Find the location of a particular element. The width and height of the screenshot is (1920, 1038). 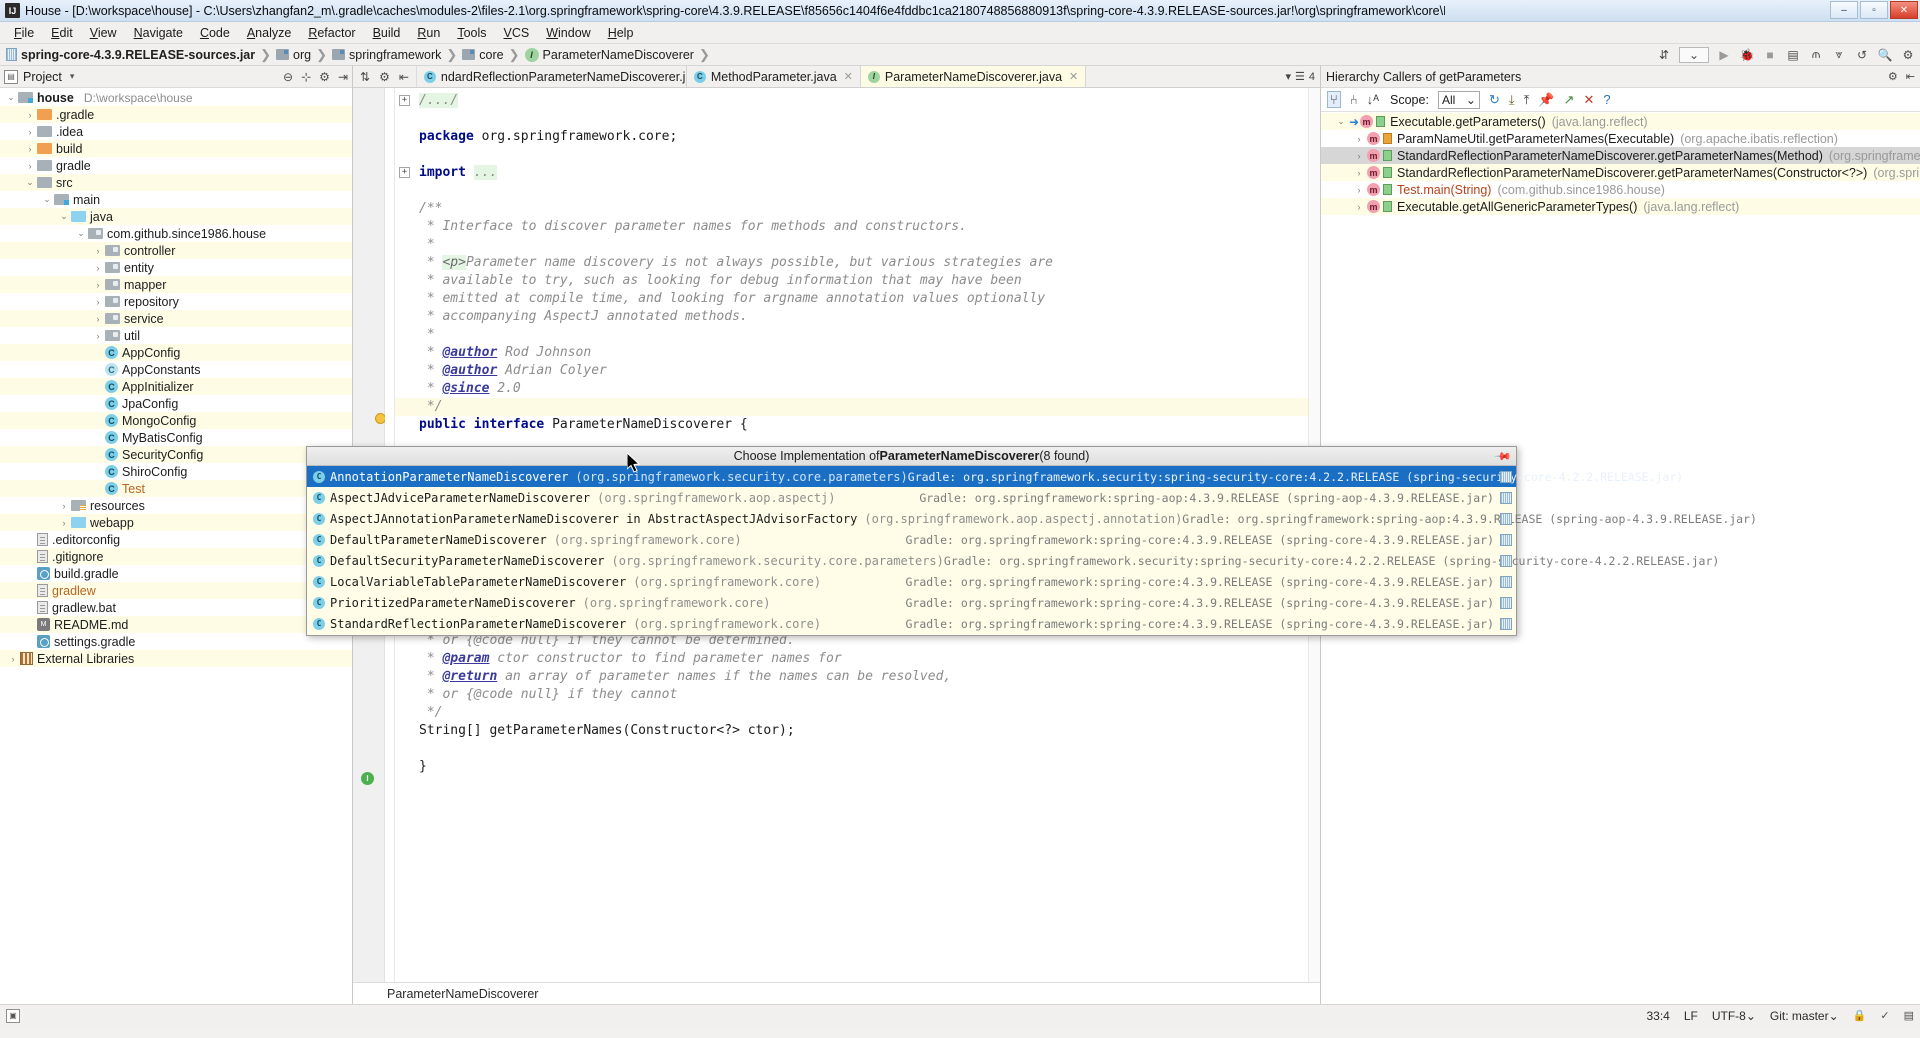

tree-row: ›C MongoConfig is located at coordinates (176, 420).